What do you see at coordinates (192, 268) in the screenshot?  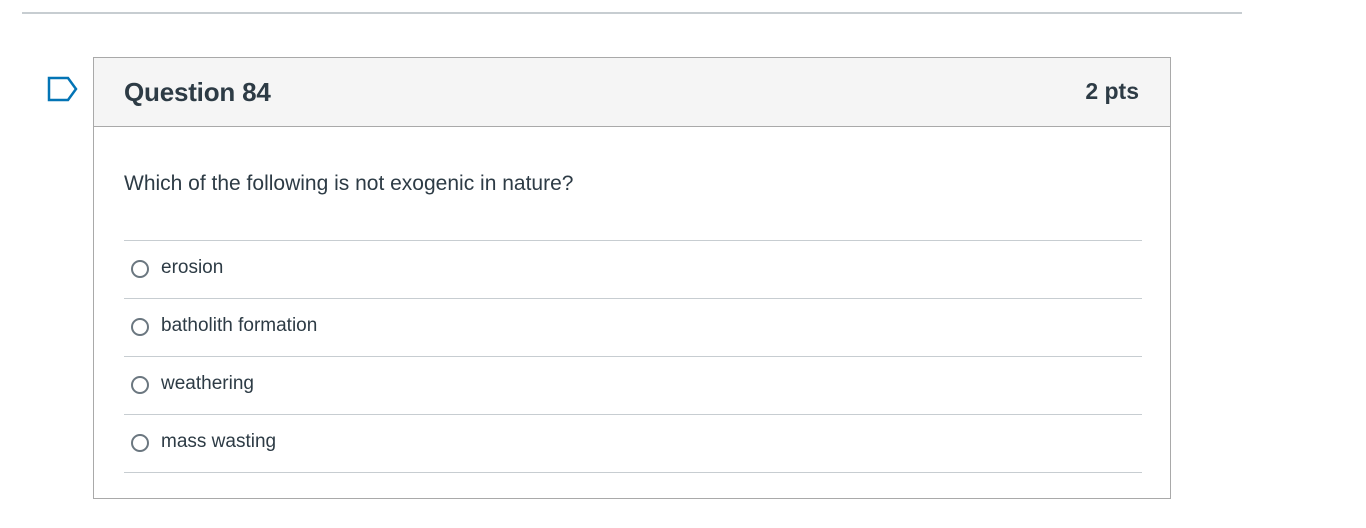 I see `answer-label: erosion` at bounding box center [192, 268].